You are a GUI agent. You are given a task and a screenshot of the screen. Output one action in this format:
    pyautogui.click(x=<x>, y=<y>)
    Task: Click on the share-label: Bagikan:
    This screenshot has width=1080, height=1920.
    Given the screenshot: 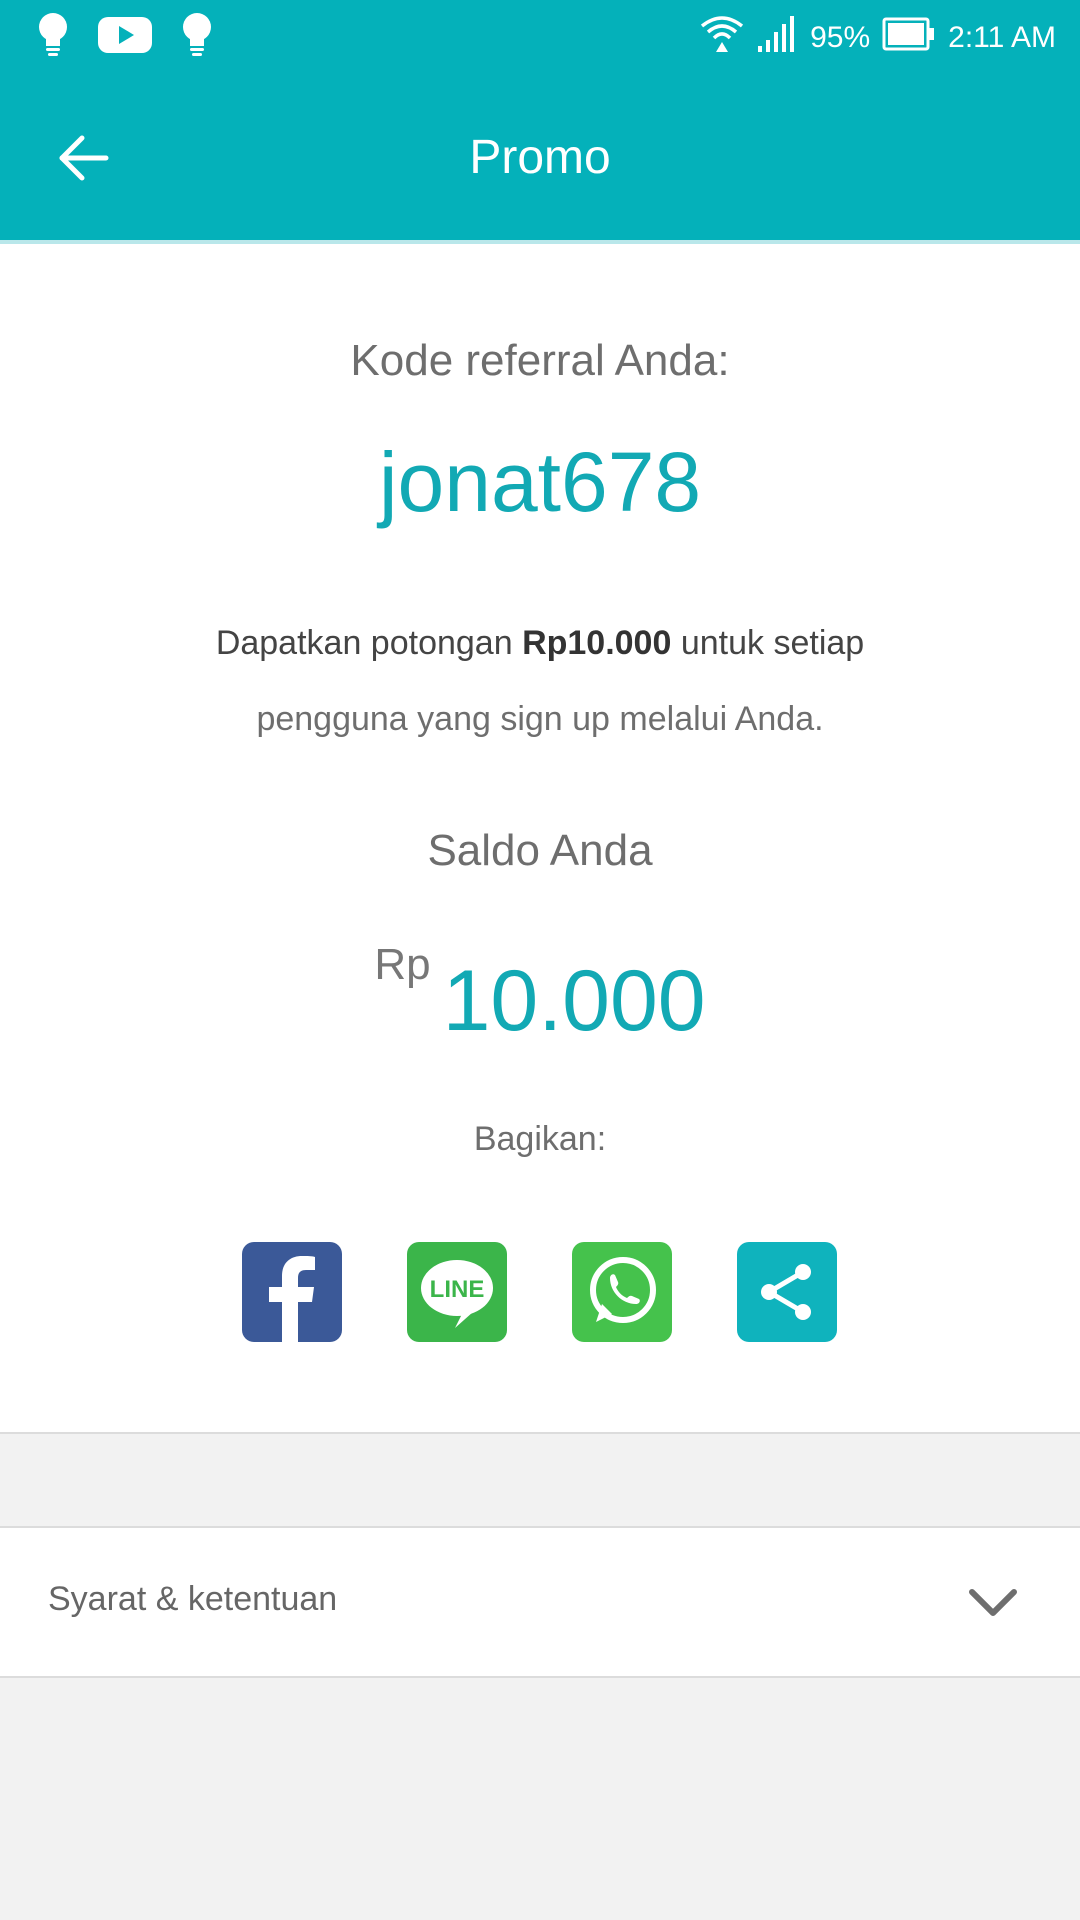 What is the action you would take?
    pyautogui.click(x=540, y=1139)
    